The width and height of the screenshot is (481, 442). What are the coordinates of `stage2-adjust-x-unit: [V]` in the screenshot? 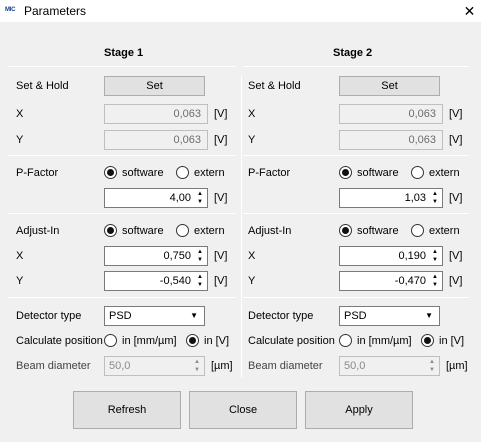 It's located at (456, 256).